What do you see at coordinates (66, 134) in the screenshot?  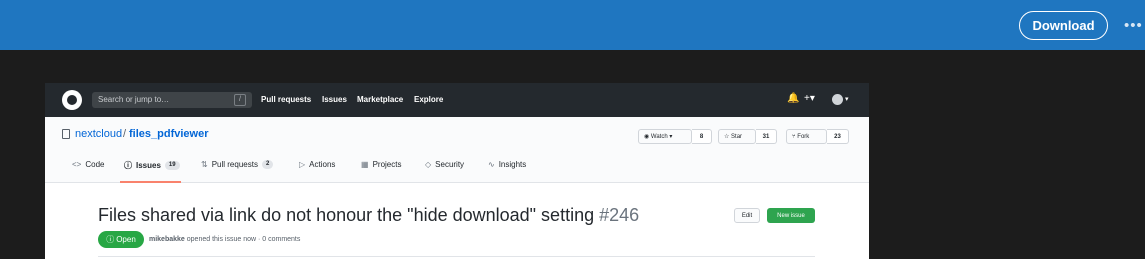 I see `repo-icon` at bounding box center [66, 134].